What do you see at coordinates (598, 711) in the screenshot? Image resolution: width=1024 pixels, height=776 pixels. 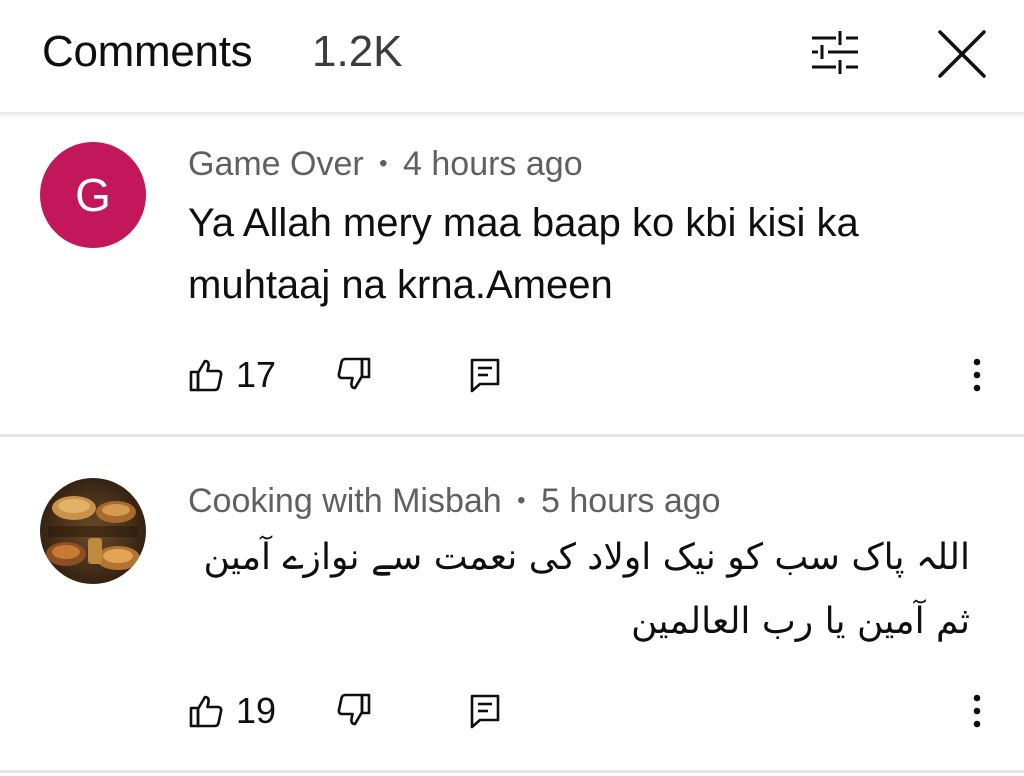 I see `comment-actions: 19` at bounding box center [598, 711].